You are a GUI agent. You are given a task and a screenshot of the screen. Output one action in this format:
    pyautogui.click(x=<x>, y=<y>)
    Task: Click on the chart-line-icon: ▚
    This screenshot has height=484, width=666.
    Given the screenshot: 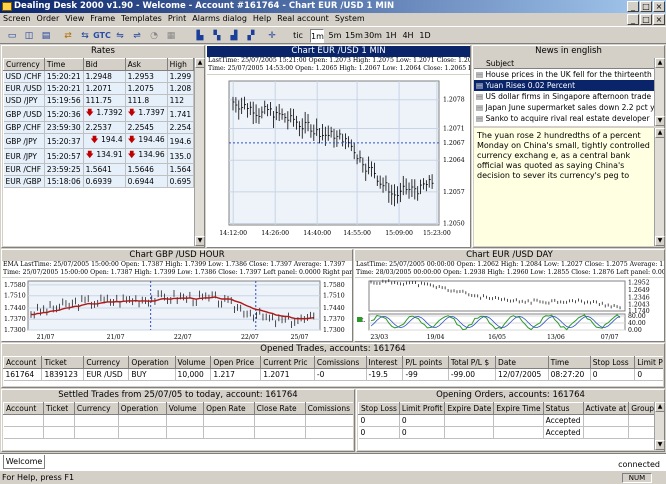 What is the action you would take?
    pyautogui.click(x=217, y=36)
    